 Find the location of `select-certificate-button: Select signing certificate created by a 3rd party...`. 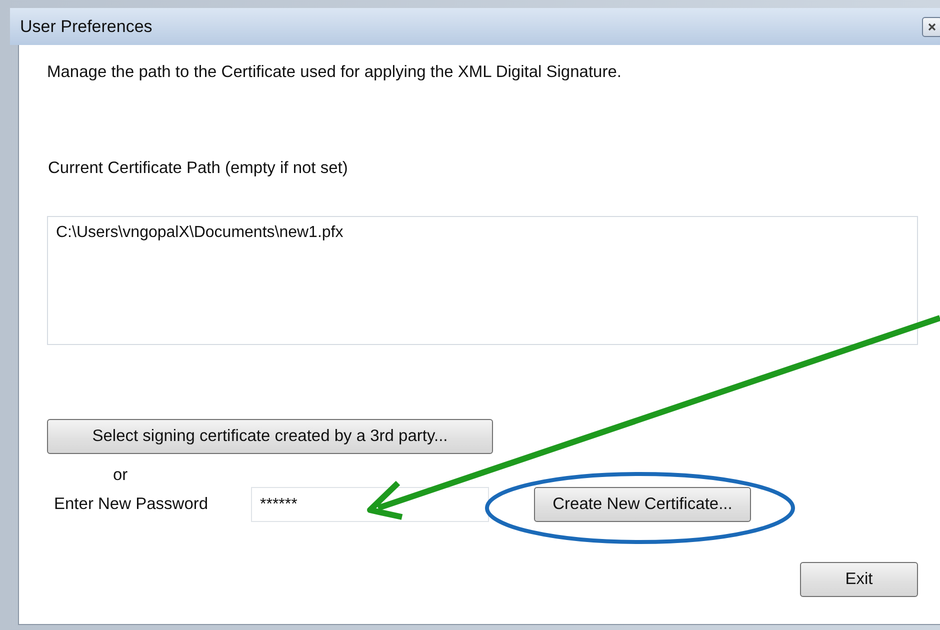

select-certificate-button: Select signing certificate created by a 3rd party... is located at coordinates (270, 436).